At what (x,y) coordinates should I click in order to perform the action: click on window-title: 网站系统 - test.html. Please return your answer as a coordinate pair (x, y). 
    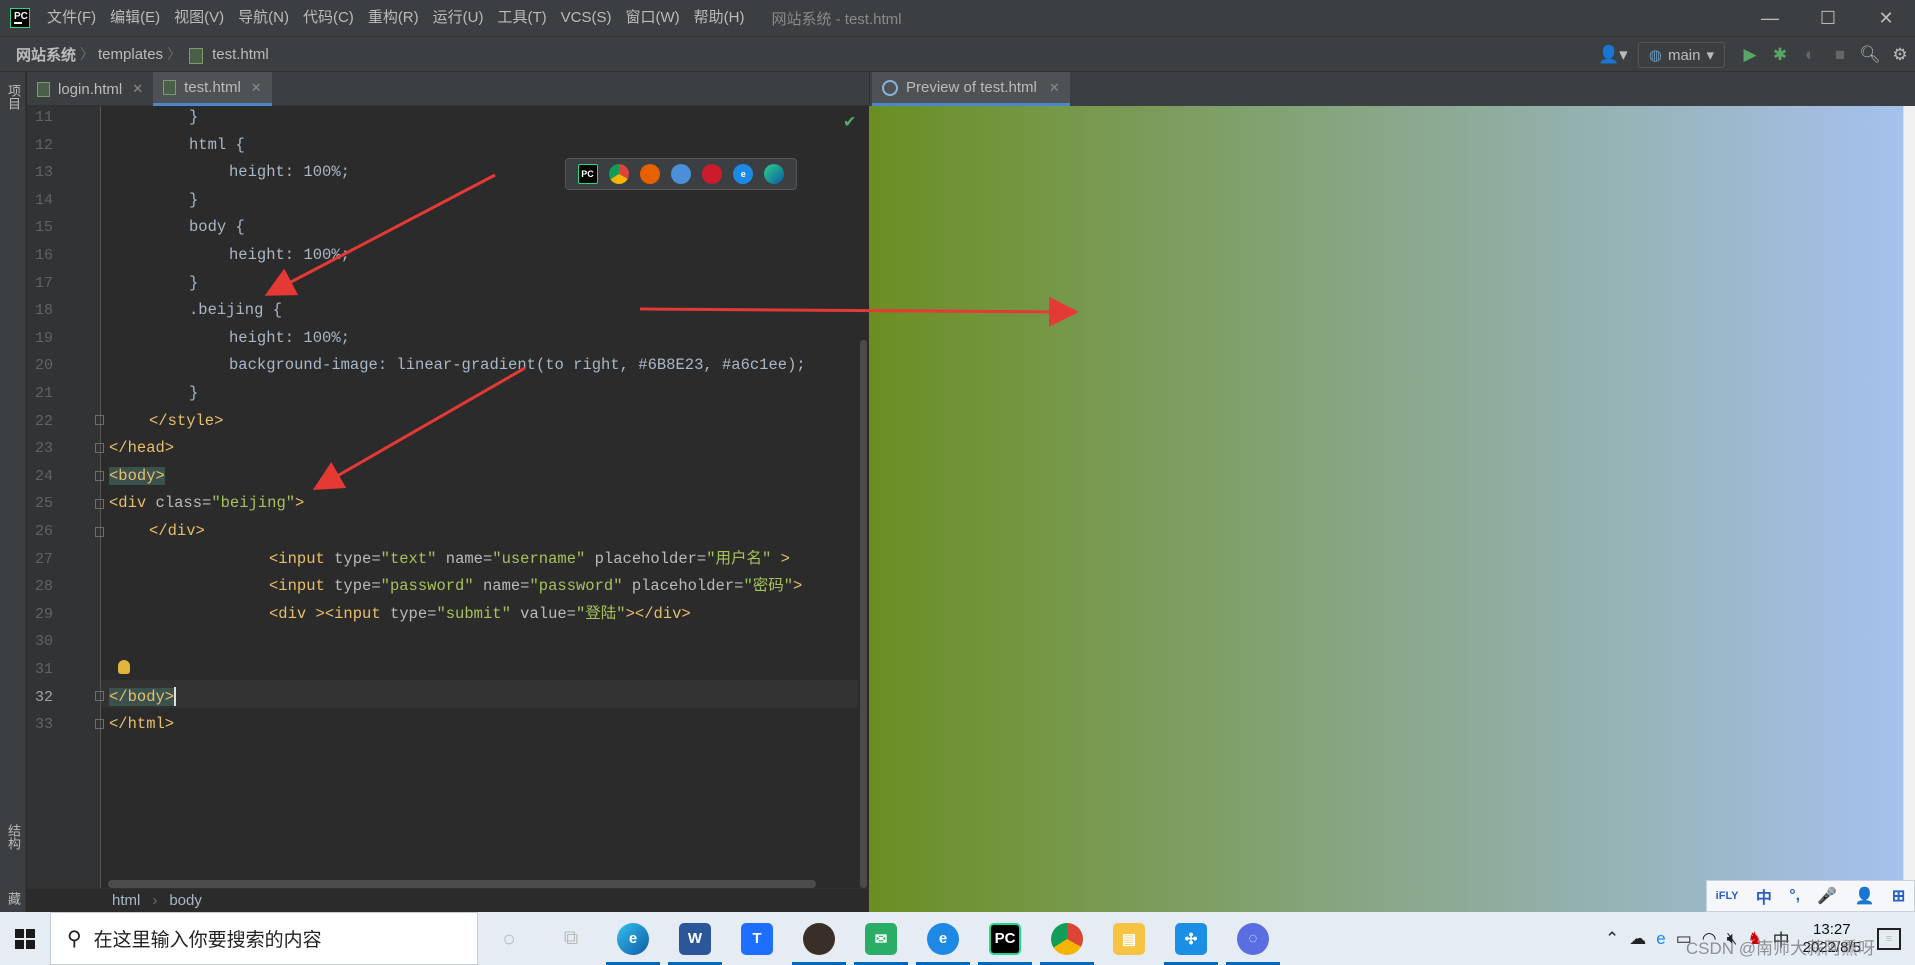
    Looking at the image, I should click on (836, 19).